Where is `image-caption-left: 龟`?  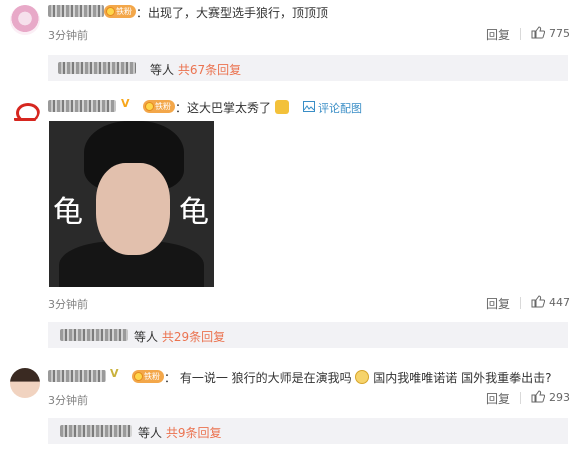
image-caption-left: 龟 is located at coordinates (68, 212).